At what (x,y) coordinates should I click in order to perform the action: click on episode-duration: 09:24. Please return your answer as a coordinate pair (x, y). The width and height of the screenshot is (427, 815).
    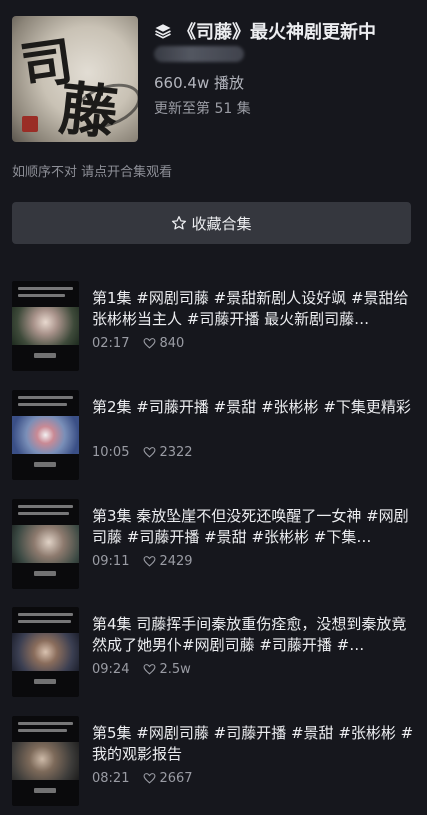
    Looking at the image, I should click on (111, 669).